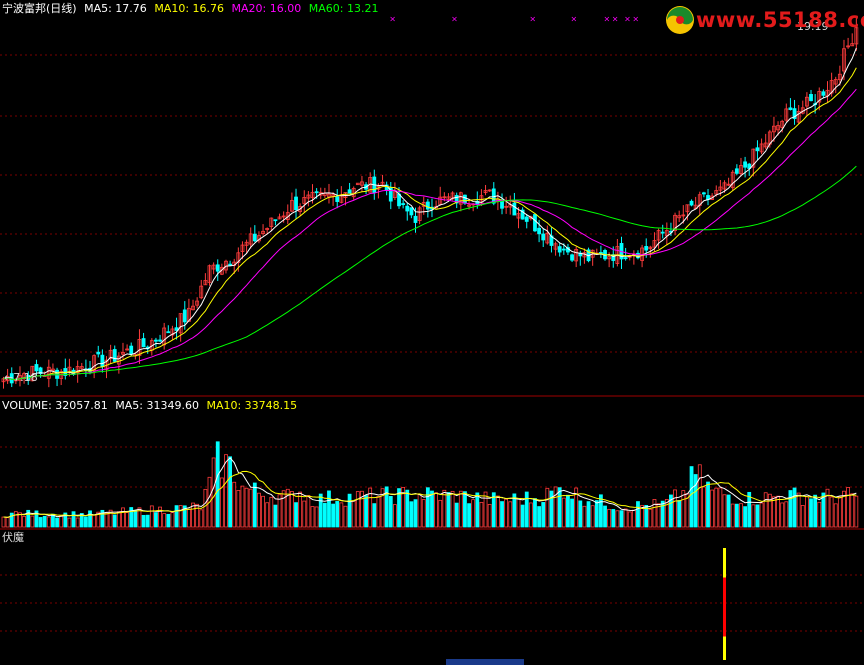 Image resolution: width=864 pixels, height=665 pixels. Describe the element at coordinates (514, 18) in the screenshot. I see `signal-marks: × × × × × × × ×` at that location.